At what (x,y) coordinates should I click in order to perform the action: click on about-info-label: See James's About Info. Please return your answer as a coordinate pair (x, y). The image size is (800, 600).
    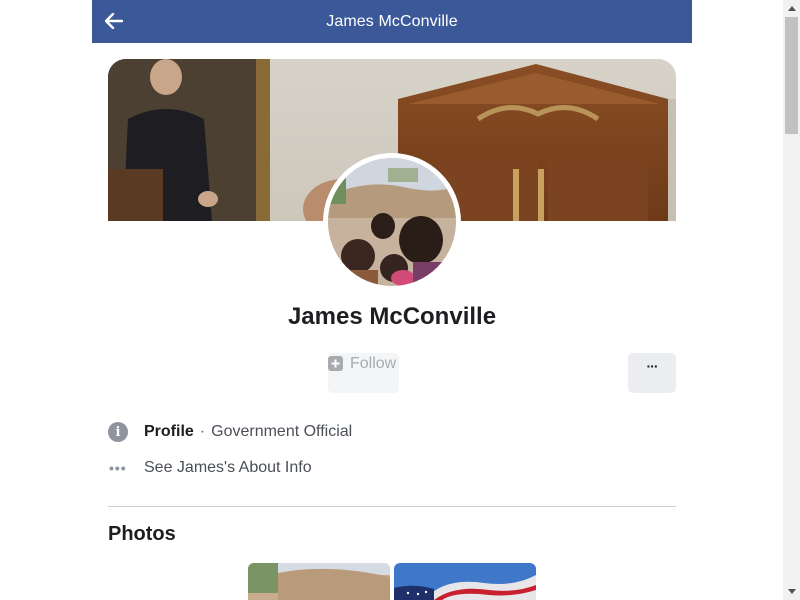
    Looking at the image, I should click on (228, 467).